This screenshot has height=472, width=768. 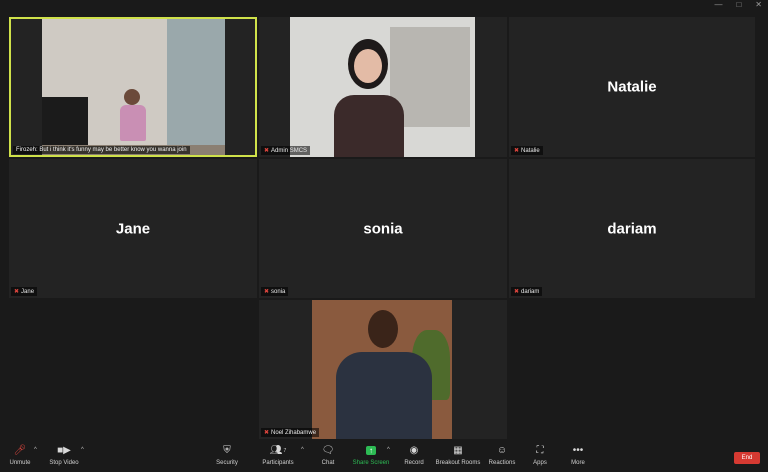 I want to click on close-icon: ✕, so click(x=758, y=5).